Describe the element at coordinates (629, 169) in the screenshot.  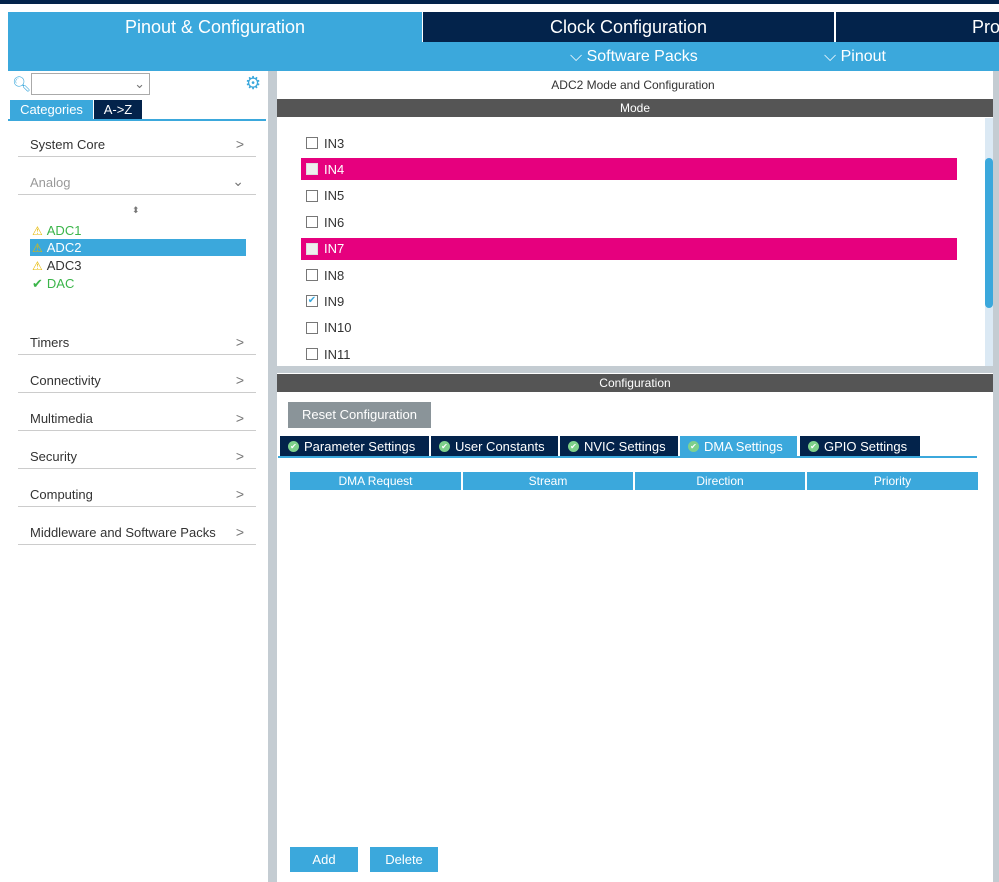
I see `mode-item-in4: IN4` at that location.